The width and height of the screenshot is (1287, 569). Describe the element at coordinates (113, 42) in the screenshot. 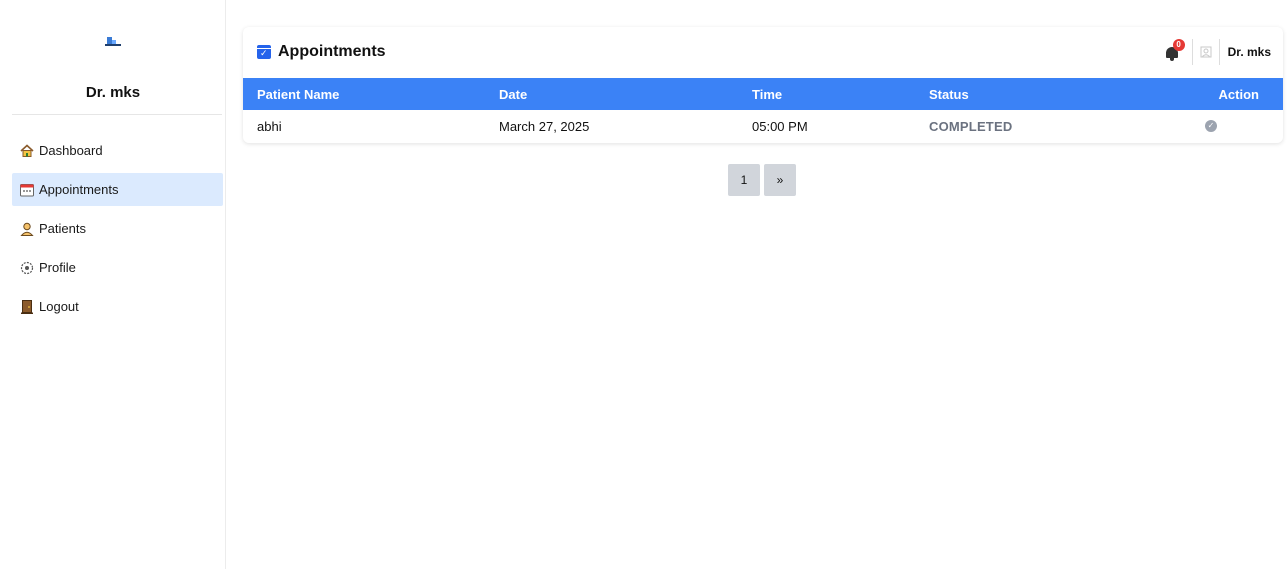

I see `app-logo` at that location.